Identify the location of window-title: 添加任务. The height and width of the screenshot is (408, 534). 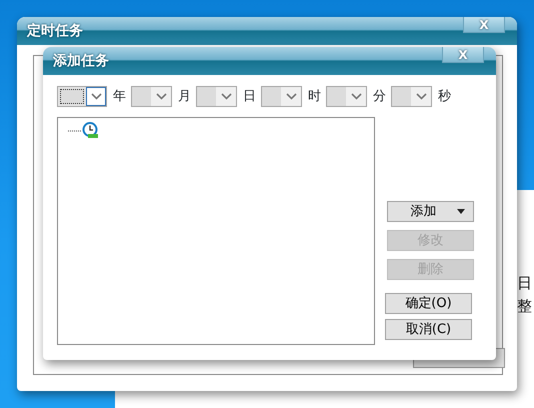
(81, 61).